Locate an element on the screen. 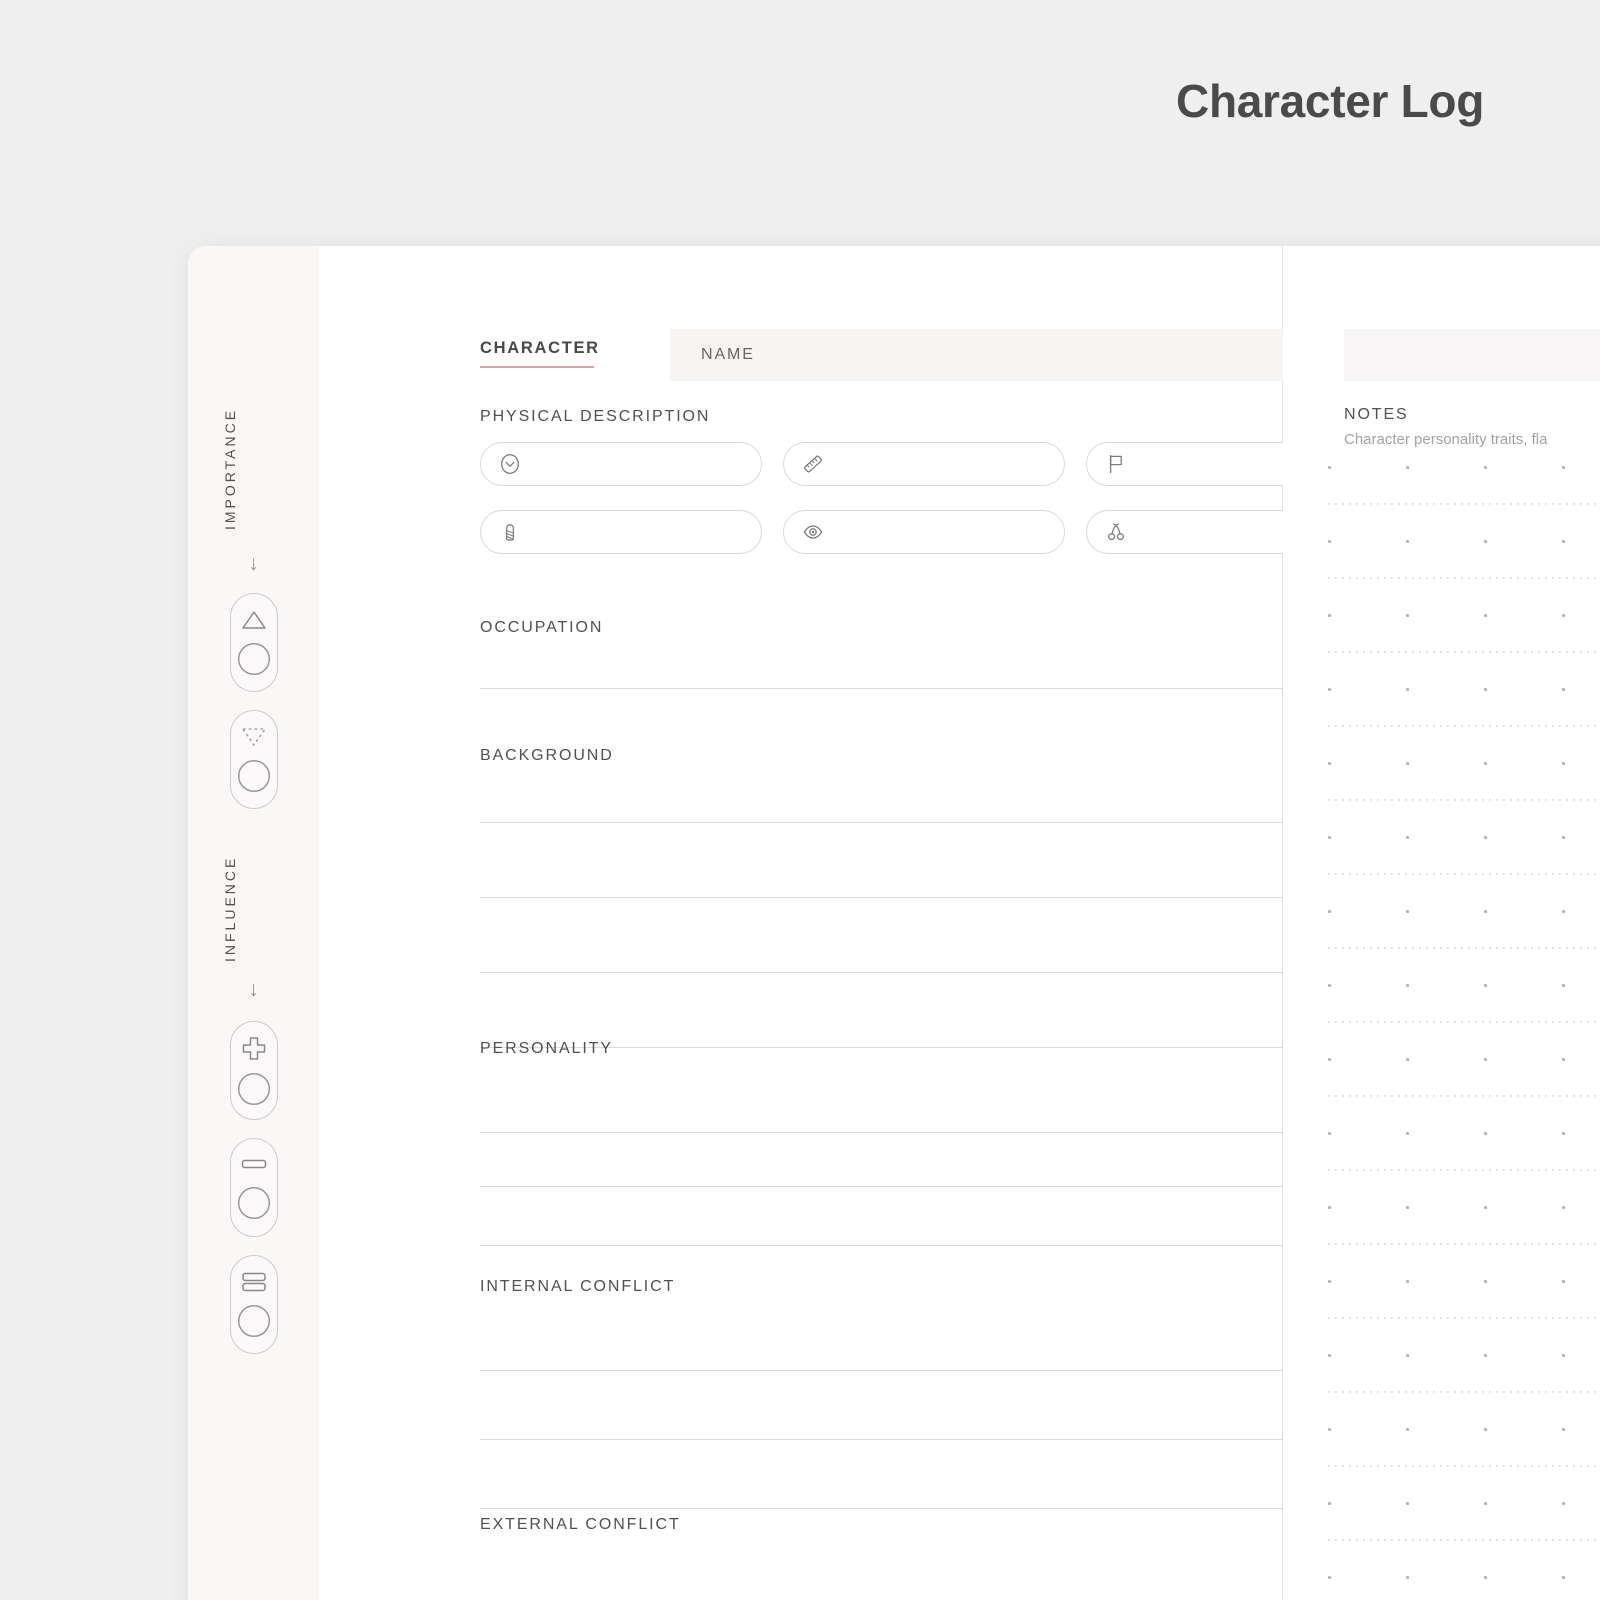  field-eyes is located at coordinates (924, 532).